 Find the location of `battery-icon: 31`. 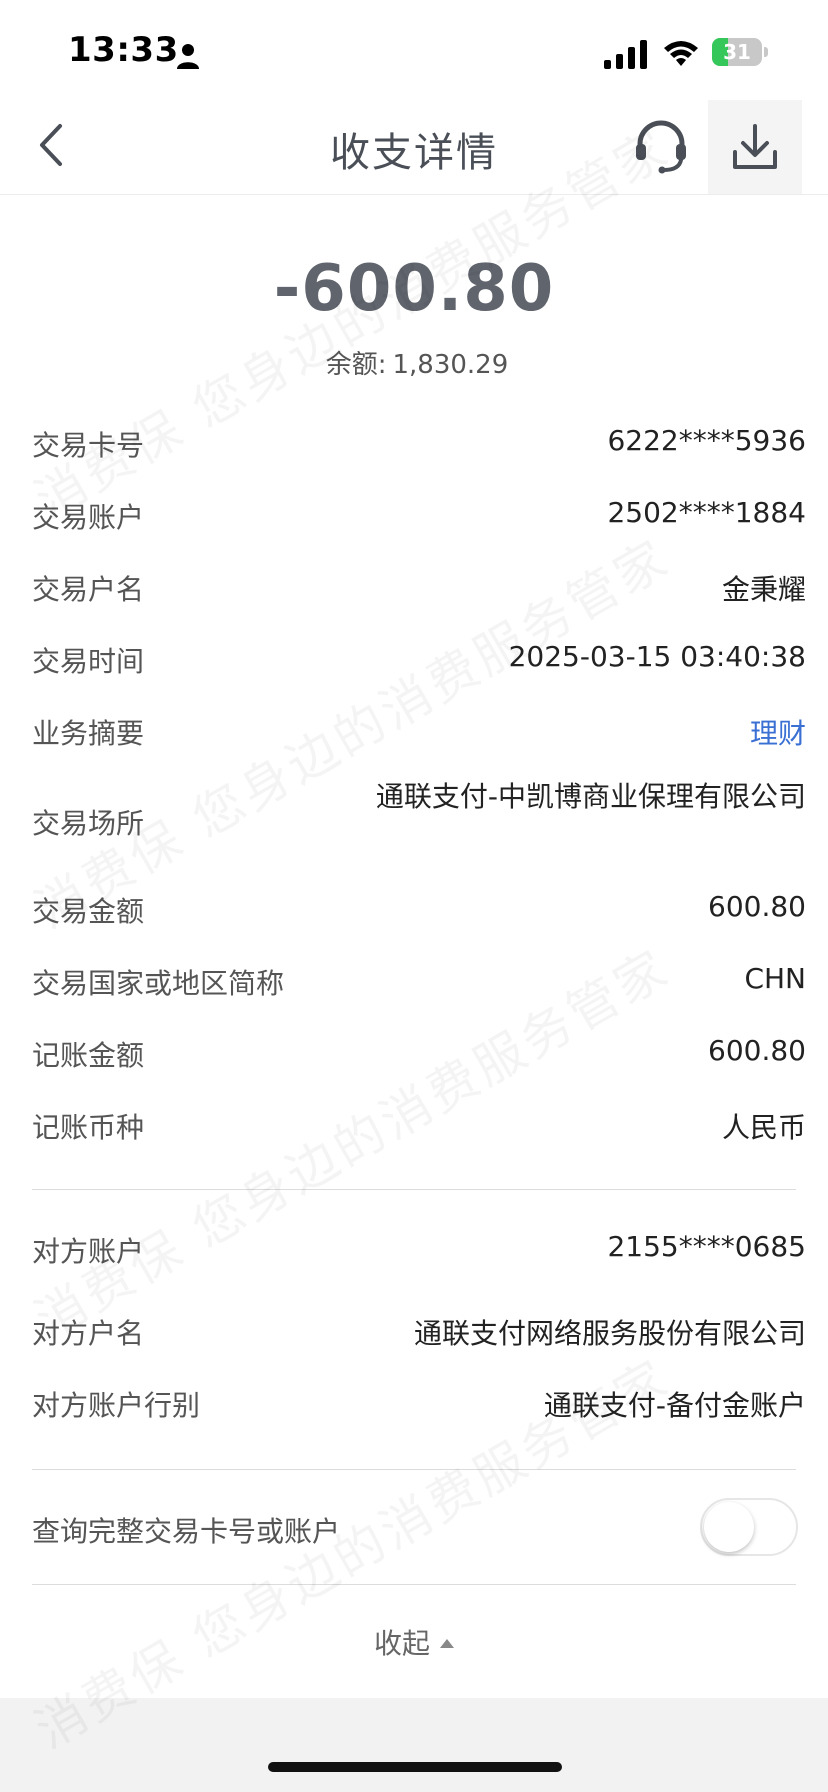

battery-icon: 31 is located at coordinates (740, 53).